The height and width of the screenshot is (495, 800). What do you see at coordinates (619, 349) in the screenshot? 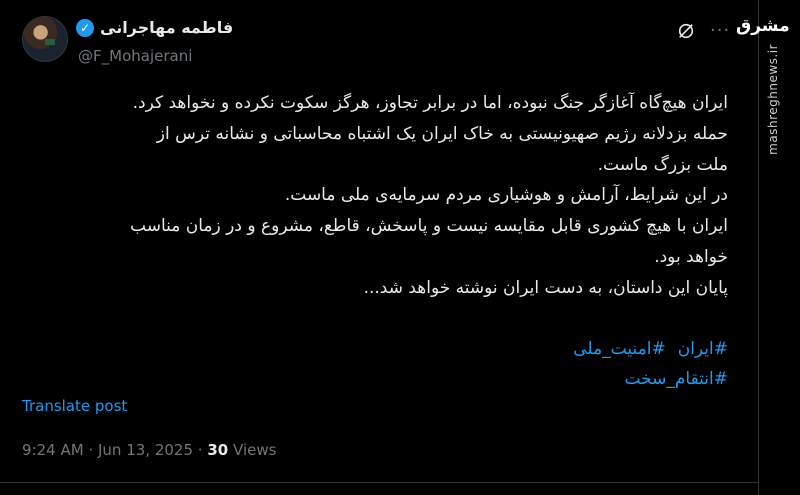
I see `hashtag-link: #امنیت_ملی` at bounding box center [619, 349].